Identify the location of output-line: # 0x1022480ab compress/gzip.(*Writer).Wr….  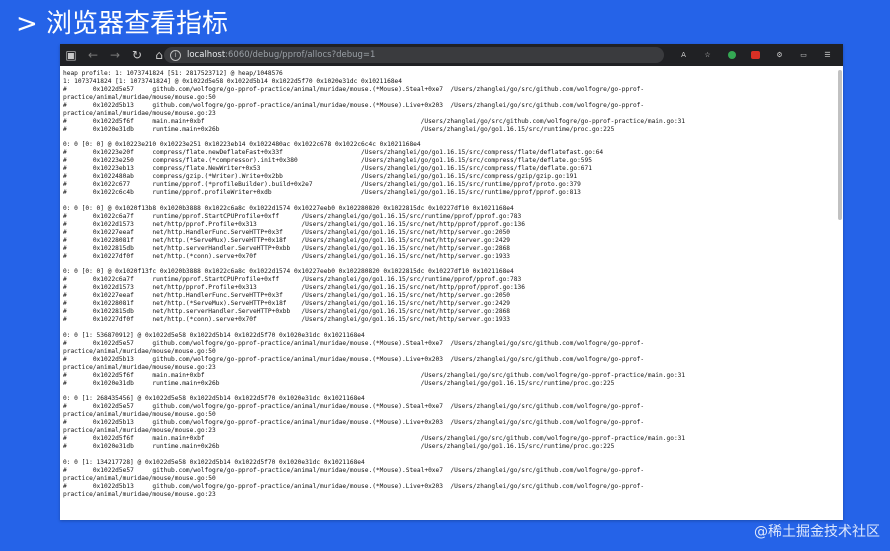
(320, 177).